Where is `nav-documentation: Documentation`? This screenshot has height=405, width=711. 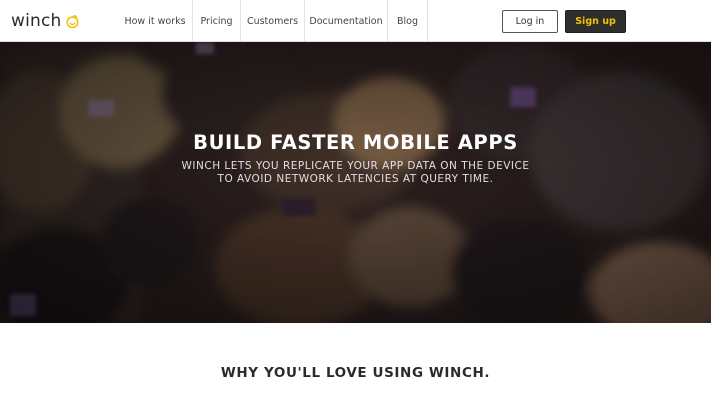
nav-documentation: Documentation is located at coordinates (346, 21).